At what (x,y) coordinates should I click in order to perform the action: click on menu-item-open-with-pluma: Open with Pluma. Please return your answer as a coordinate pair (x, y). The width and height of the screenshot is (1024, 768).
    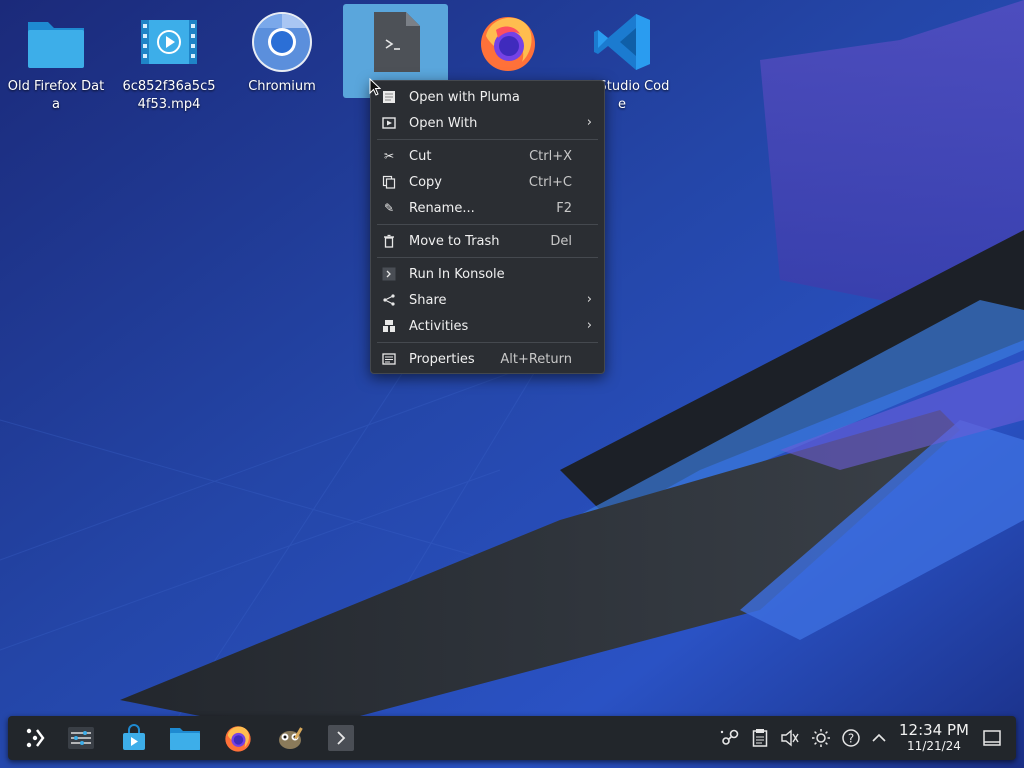
    Looking at the image, I should click on (487, 97).